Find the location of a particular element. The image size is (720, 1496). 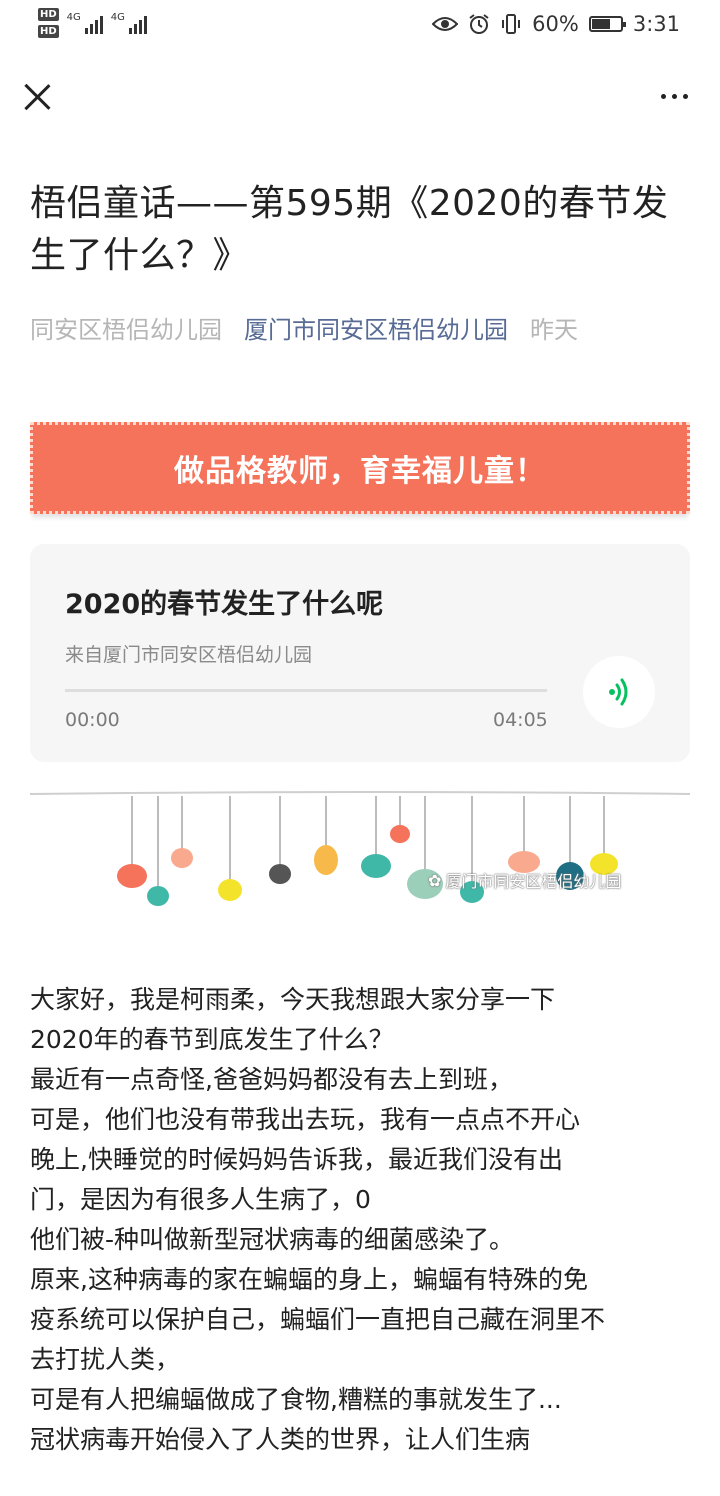

vibrate-icon is located at coordinates (511, 24).